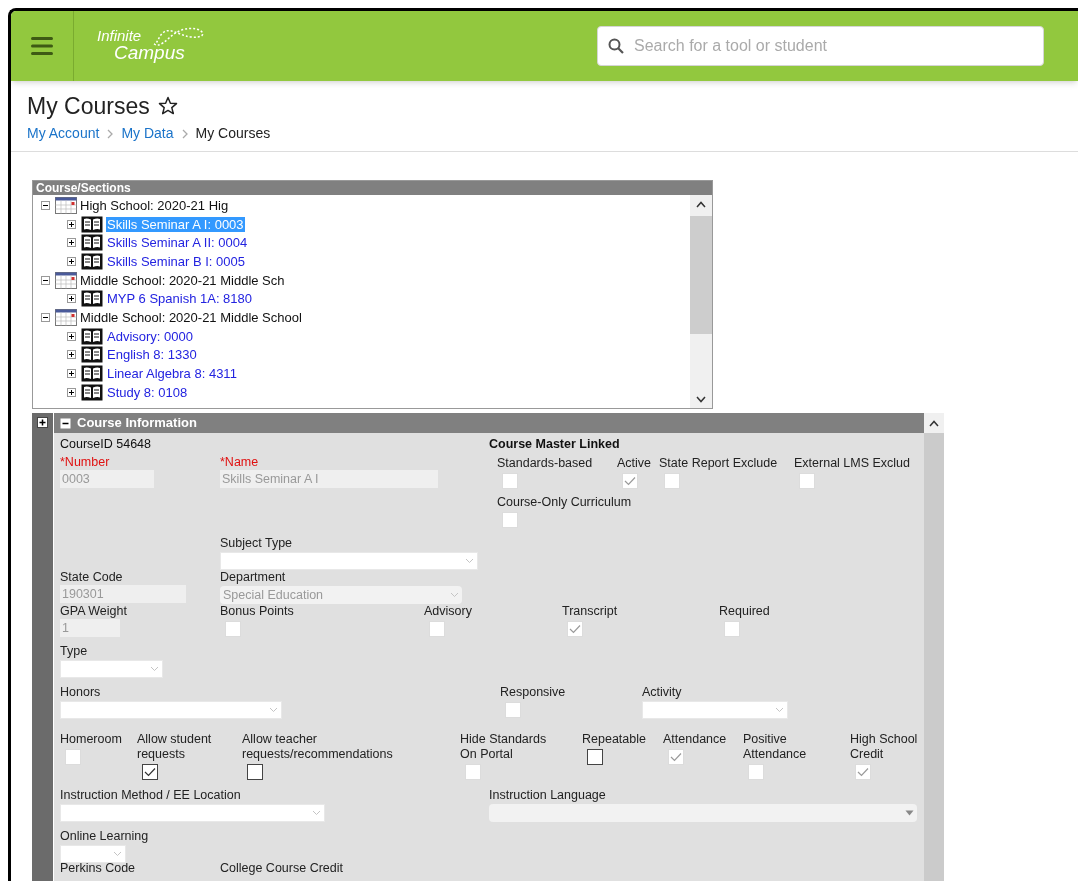 This screenshot has height=881, width=1078. Describe the element at coordinates (240, 462) in the screenshot. I see `field-label: *Name` at that location.